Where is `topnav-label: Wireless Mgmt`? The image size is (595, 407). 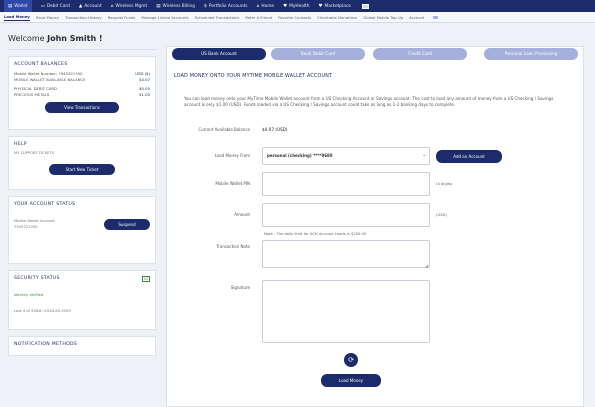
topnav-label: Wireless Mgmt is located at coordinates (131, 6).